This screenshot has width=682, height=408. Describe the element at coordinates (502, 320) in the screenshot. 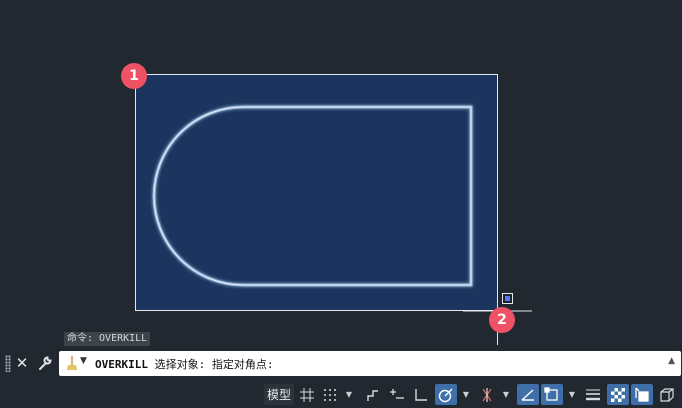

I see `marker-second-corner: 2` at that location.